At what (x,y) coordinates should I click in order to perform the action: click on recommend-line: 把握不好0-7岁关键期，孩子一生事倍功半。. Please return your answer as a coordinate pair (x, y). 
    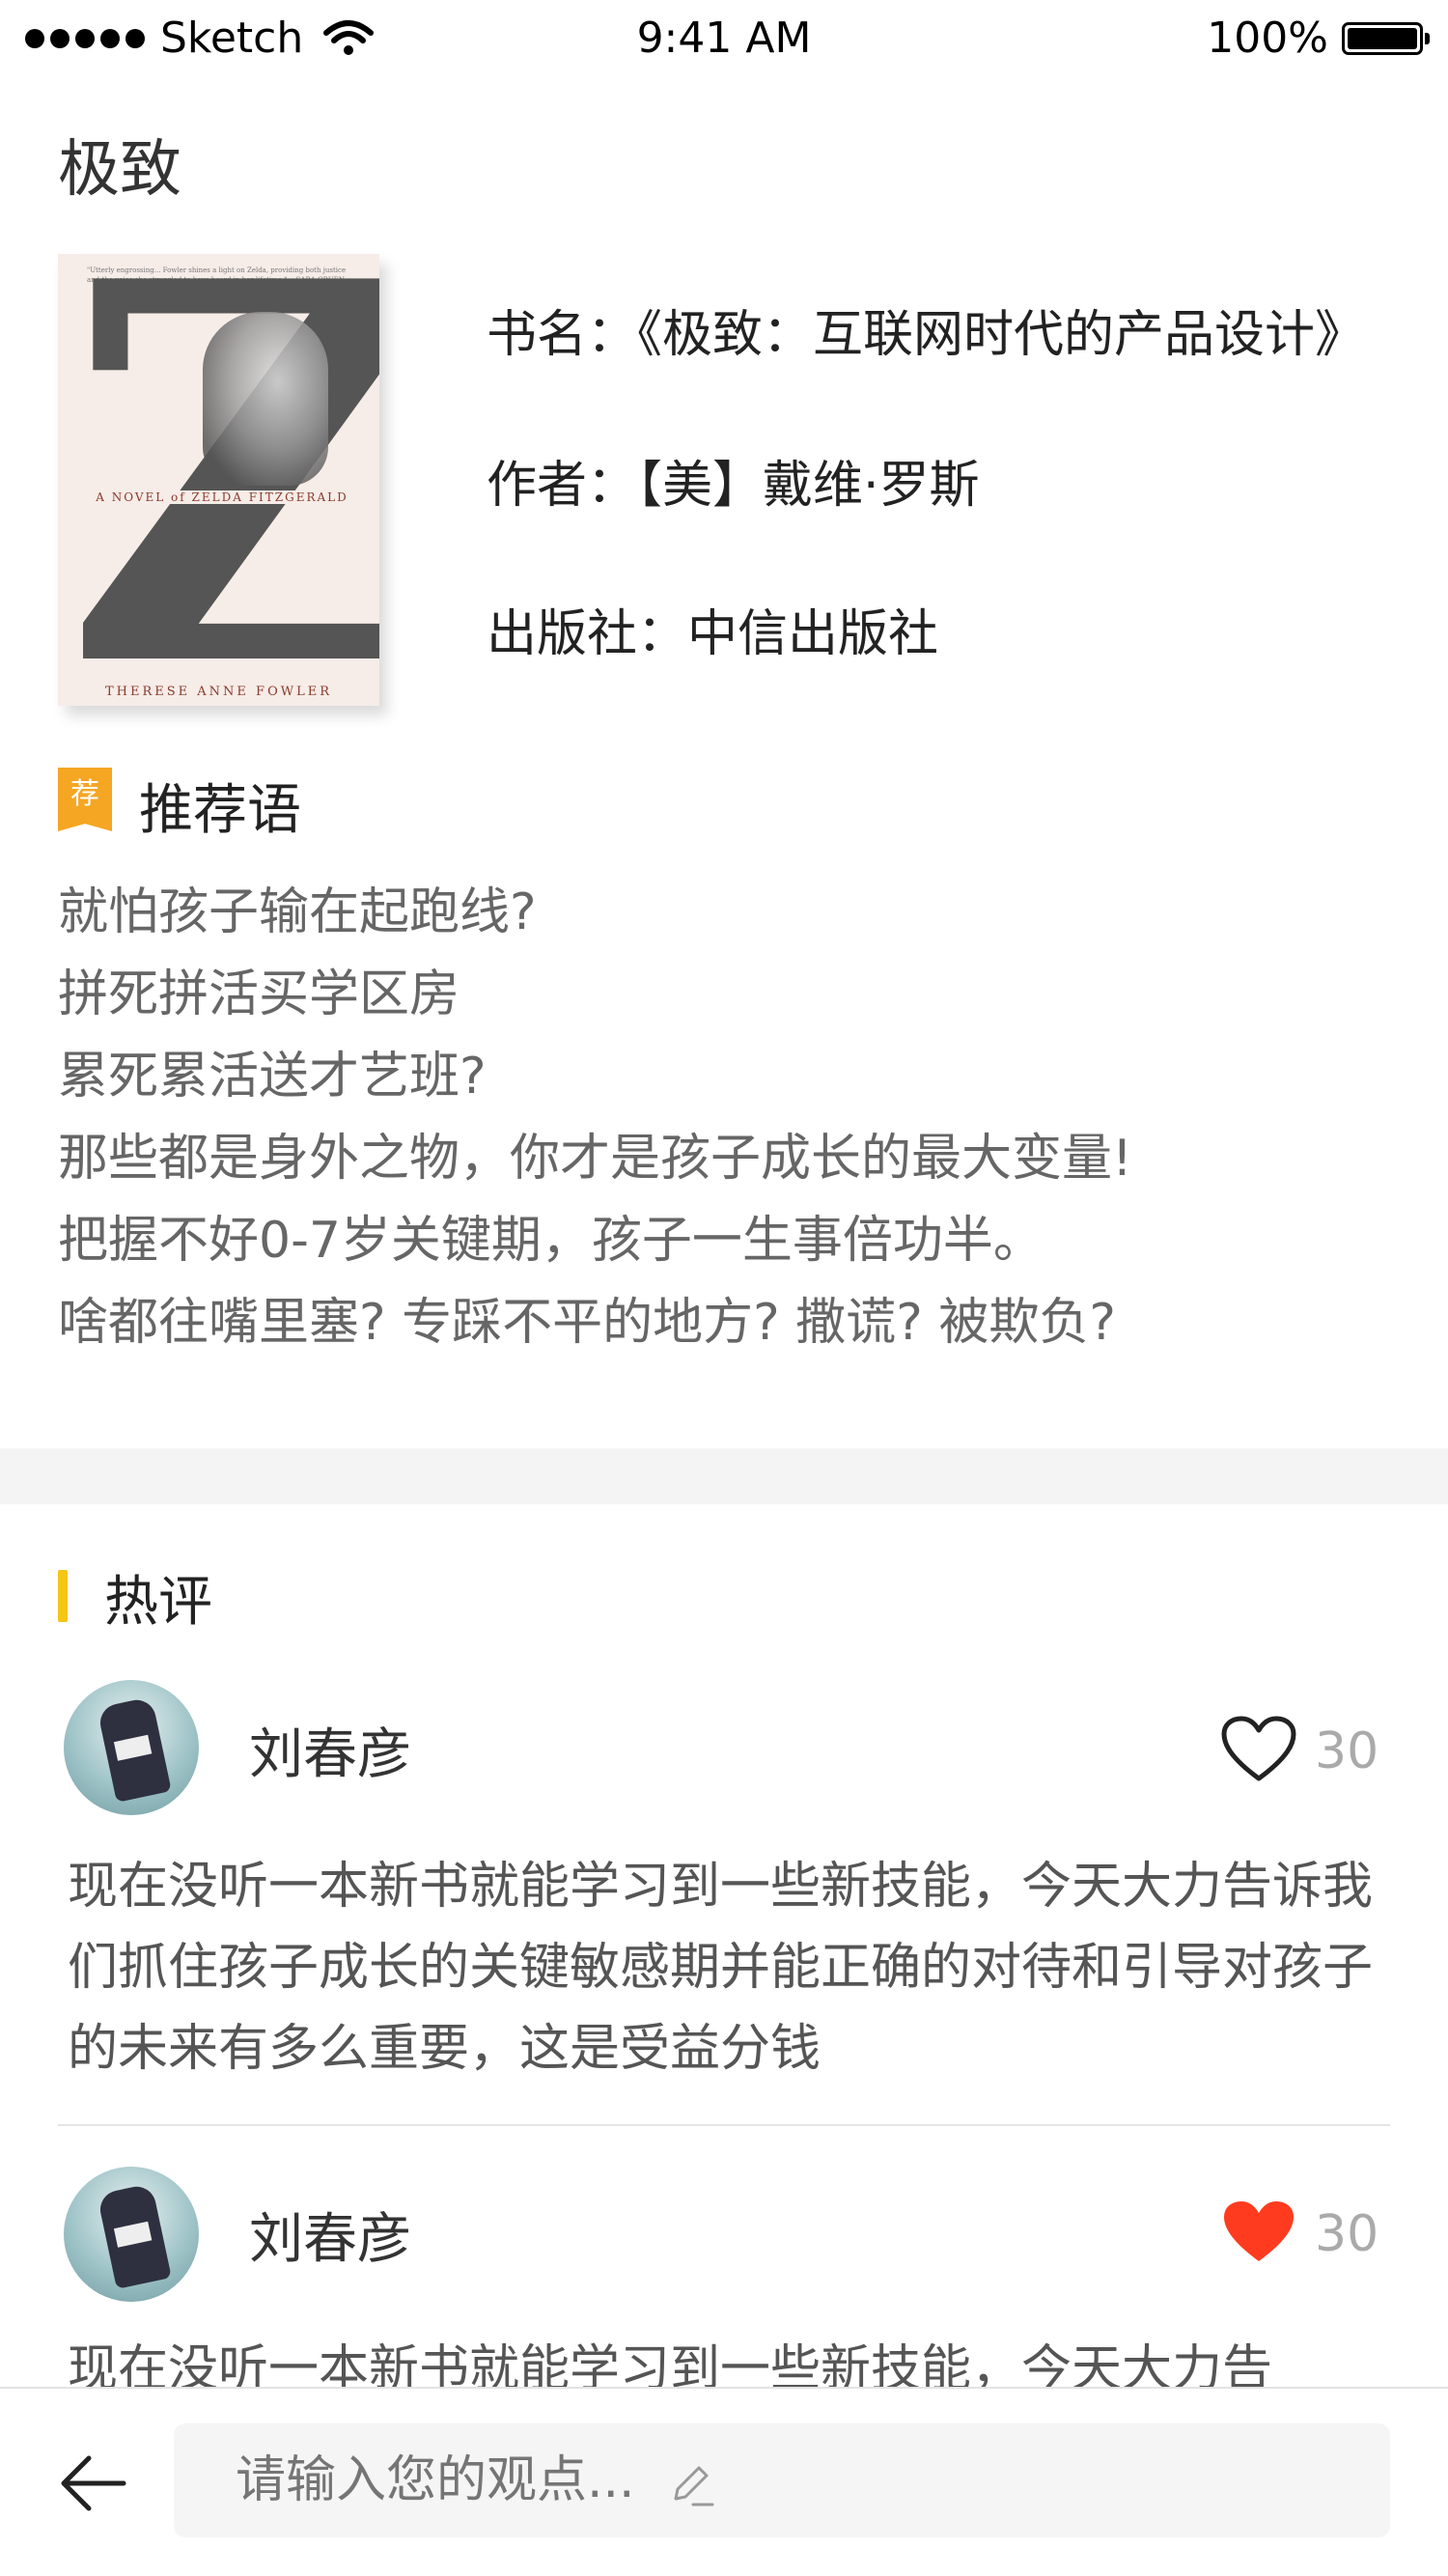
    Looking at the image, I should click on (551, 1241).